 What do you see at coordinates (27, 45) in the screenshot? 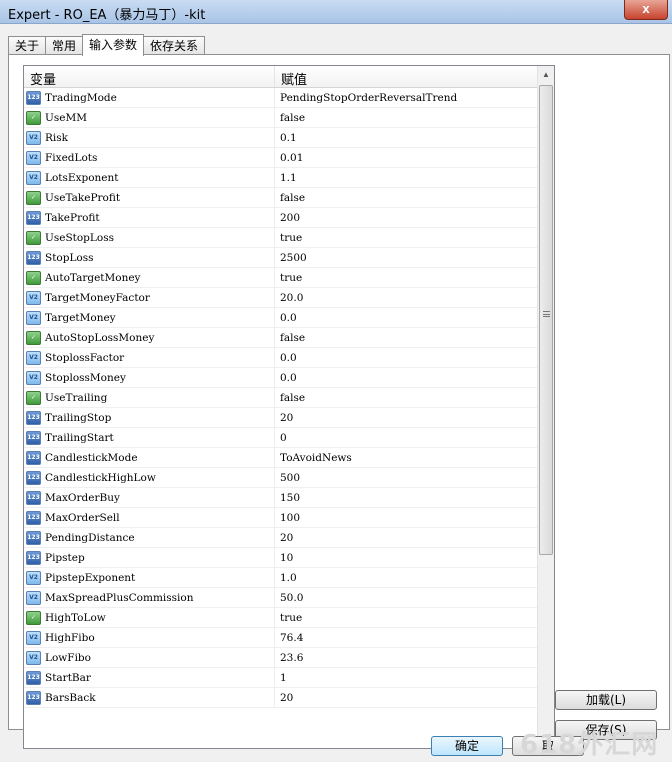
I see `tab-about: 关于` at bounding box center [27, 45].